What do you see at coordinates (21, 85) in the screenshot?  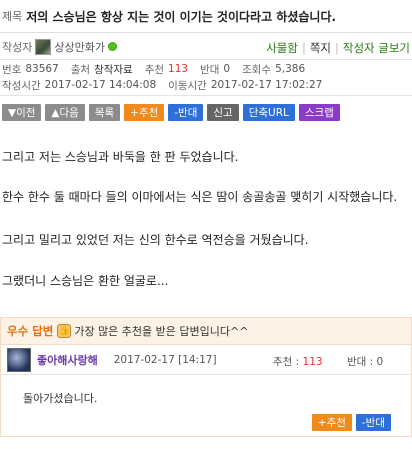 I see `meta-written-label: 작성시간` at bounding box center [21, 85].